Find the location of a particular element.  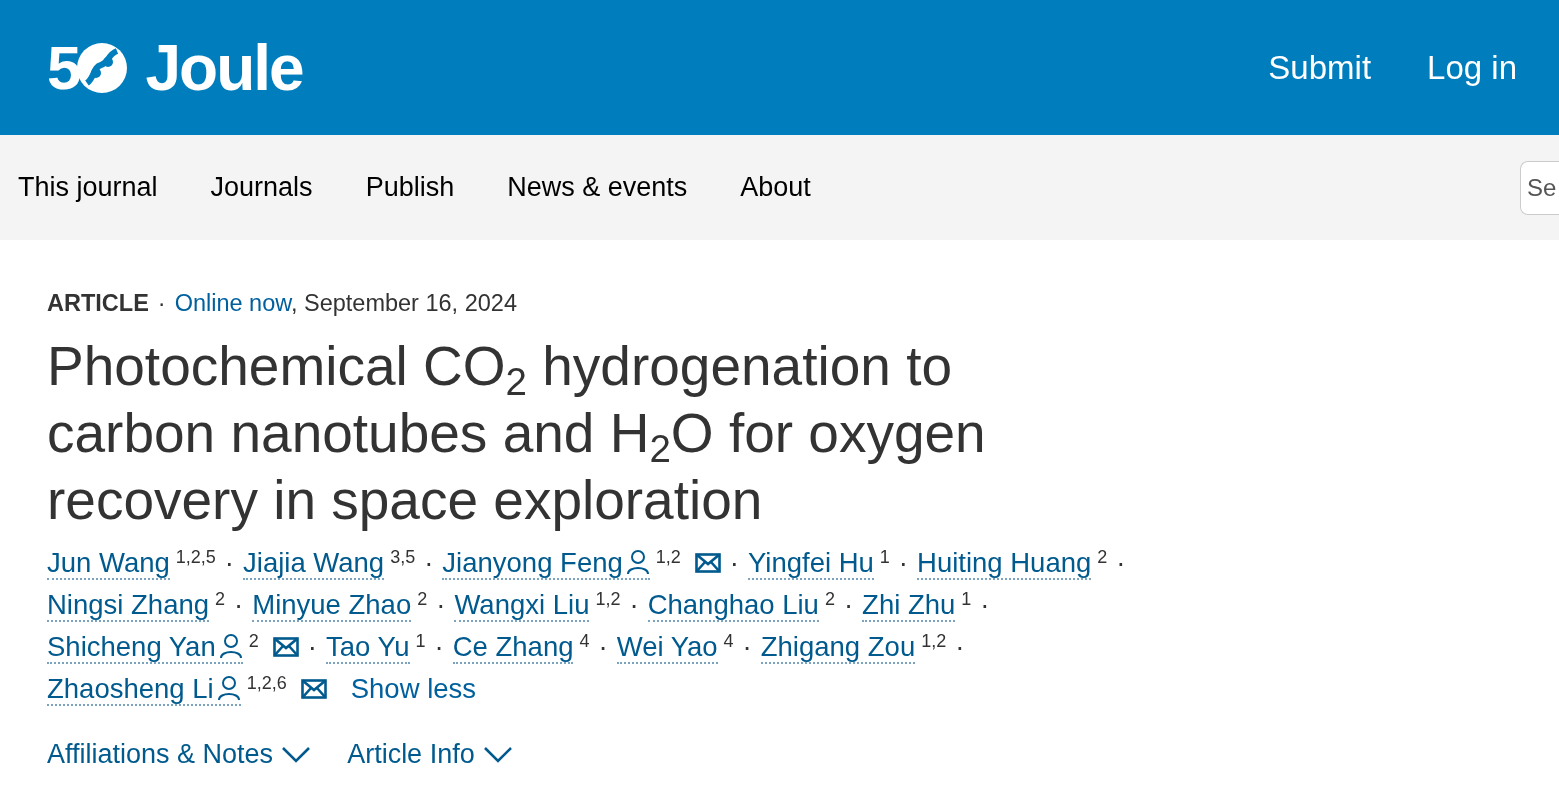

author-link: Ce Zhang is located at coordinates (513, 648).